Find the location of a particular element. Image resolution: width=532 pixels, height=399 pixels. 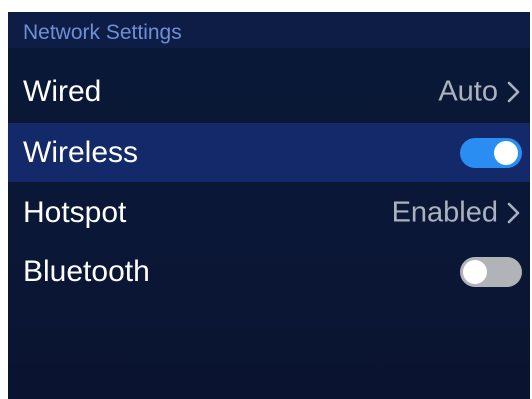

setting-value-wired: Auto is located at coordinates (468, 91).